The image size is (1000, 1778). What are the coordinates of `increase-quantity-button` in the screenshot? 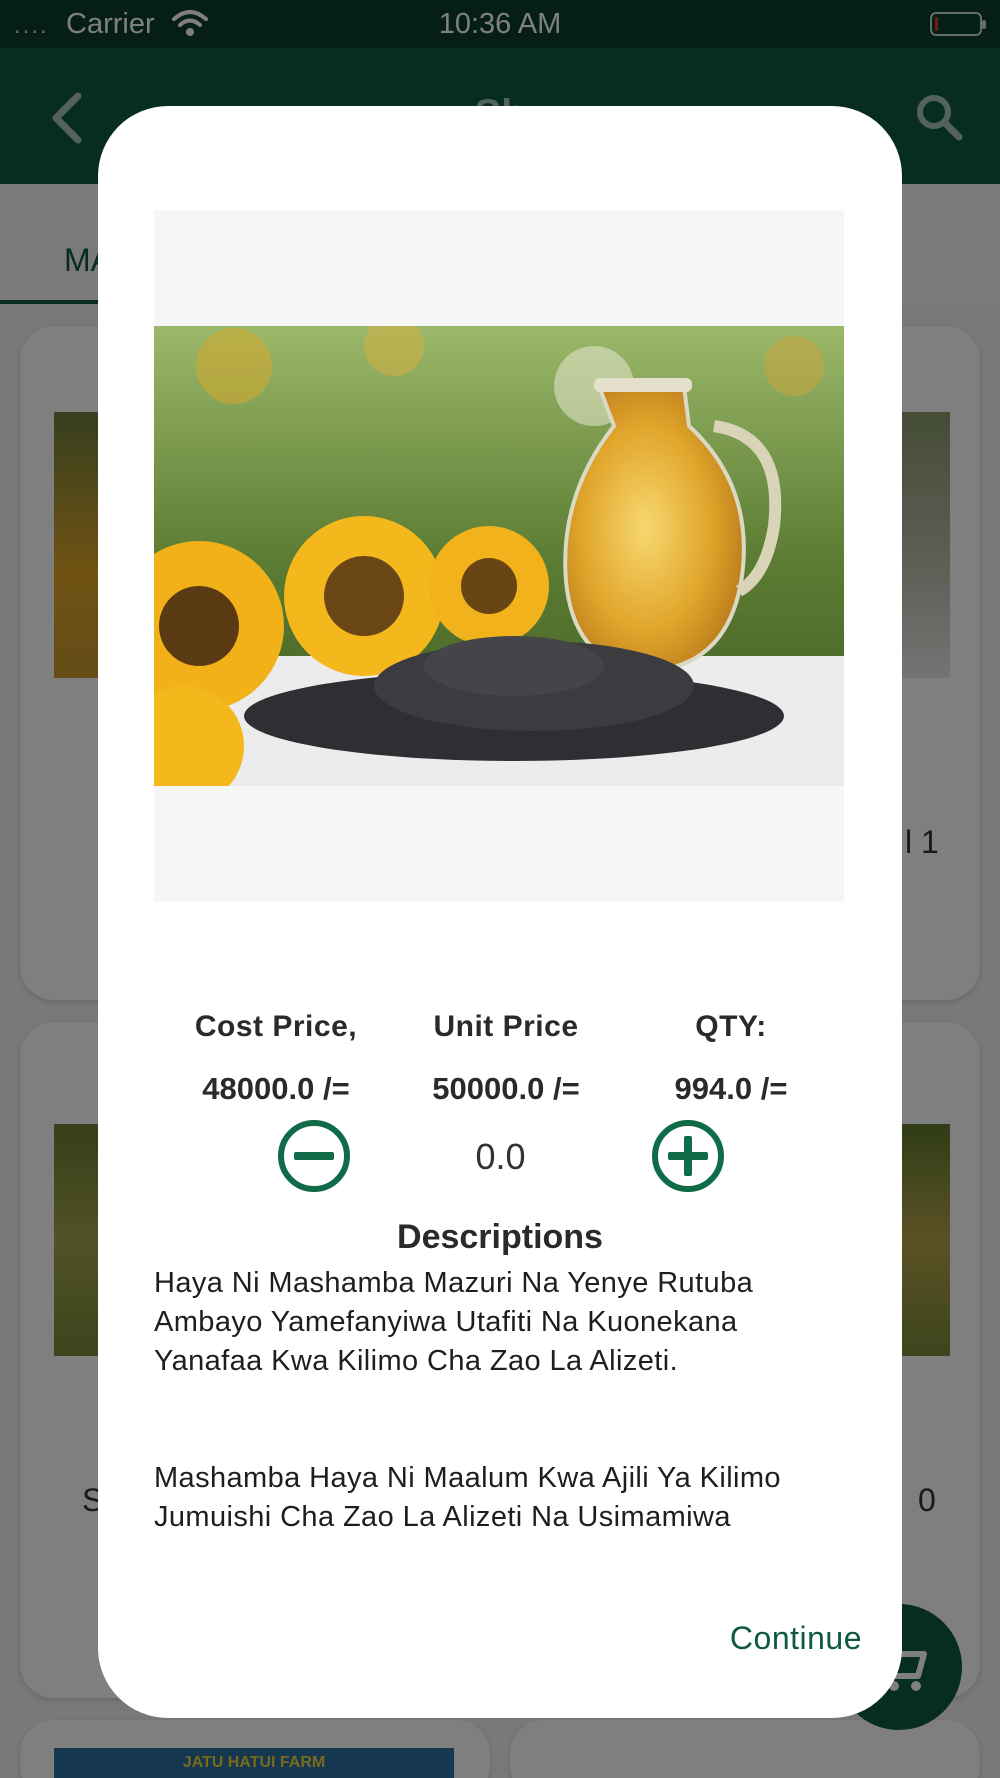 It's located at (688, 1156).